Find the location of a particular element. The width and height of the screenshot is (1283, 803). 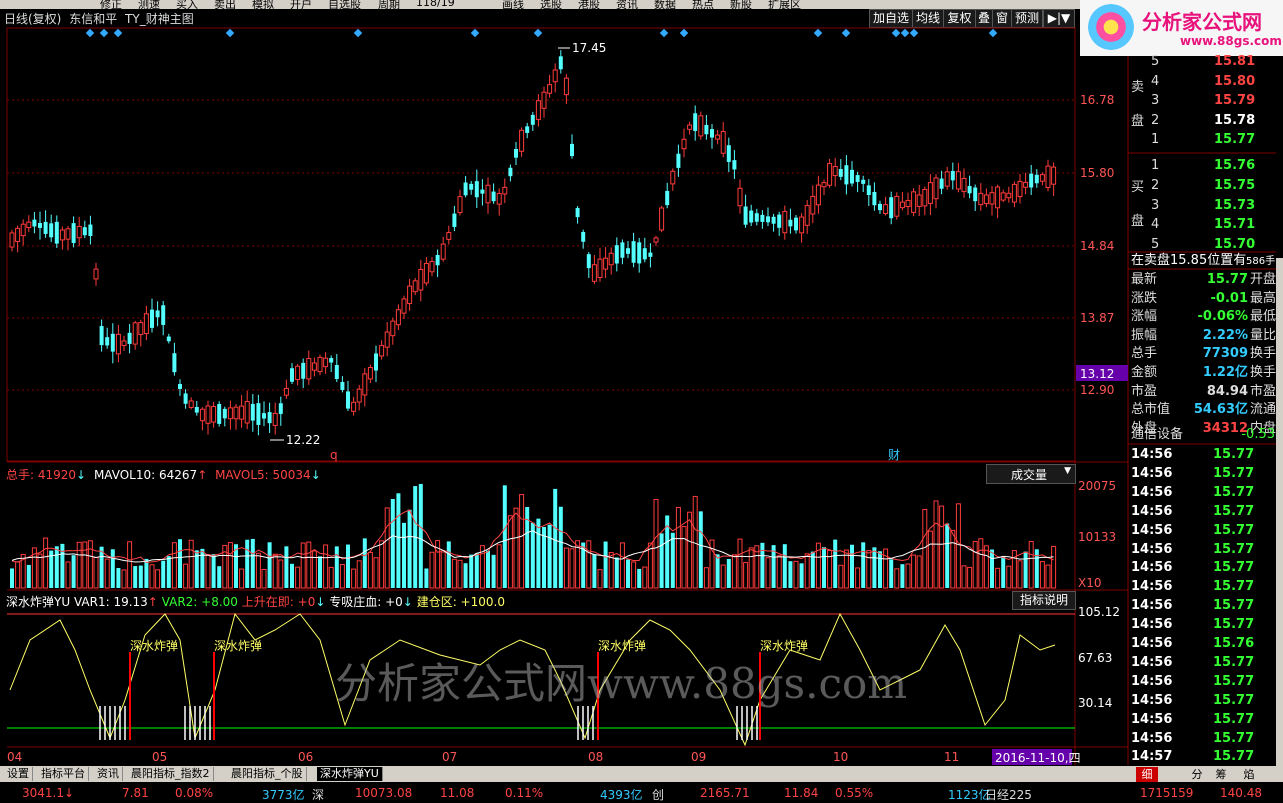

bottom-tab: 晨阳指标_个股 is located at coordinates (267, 774).